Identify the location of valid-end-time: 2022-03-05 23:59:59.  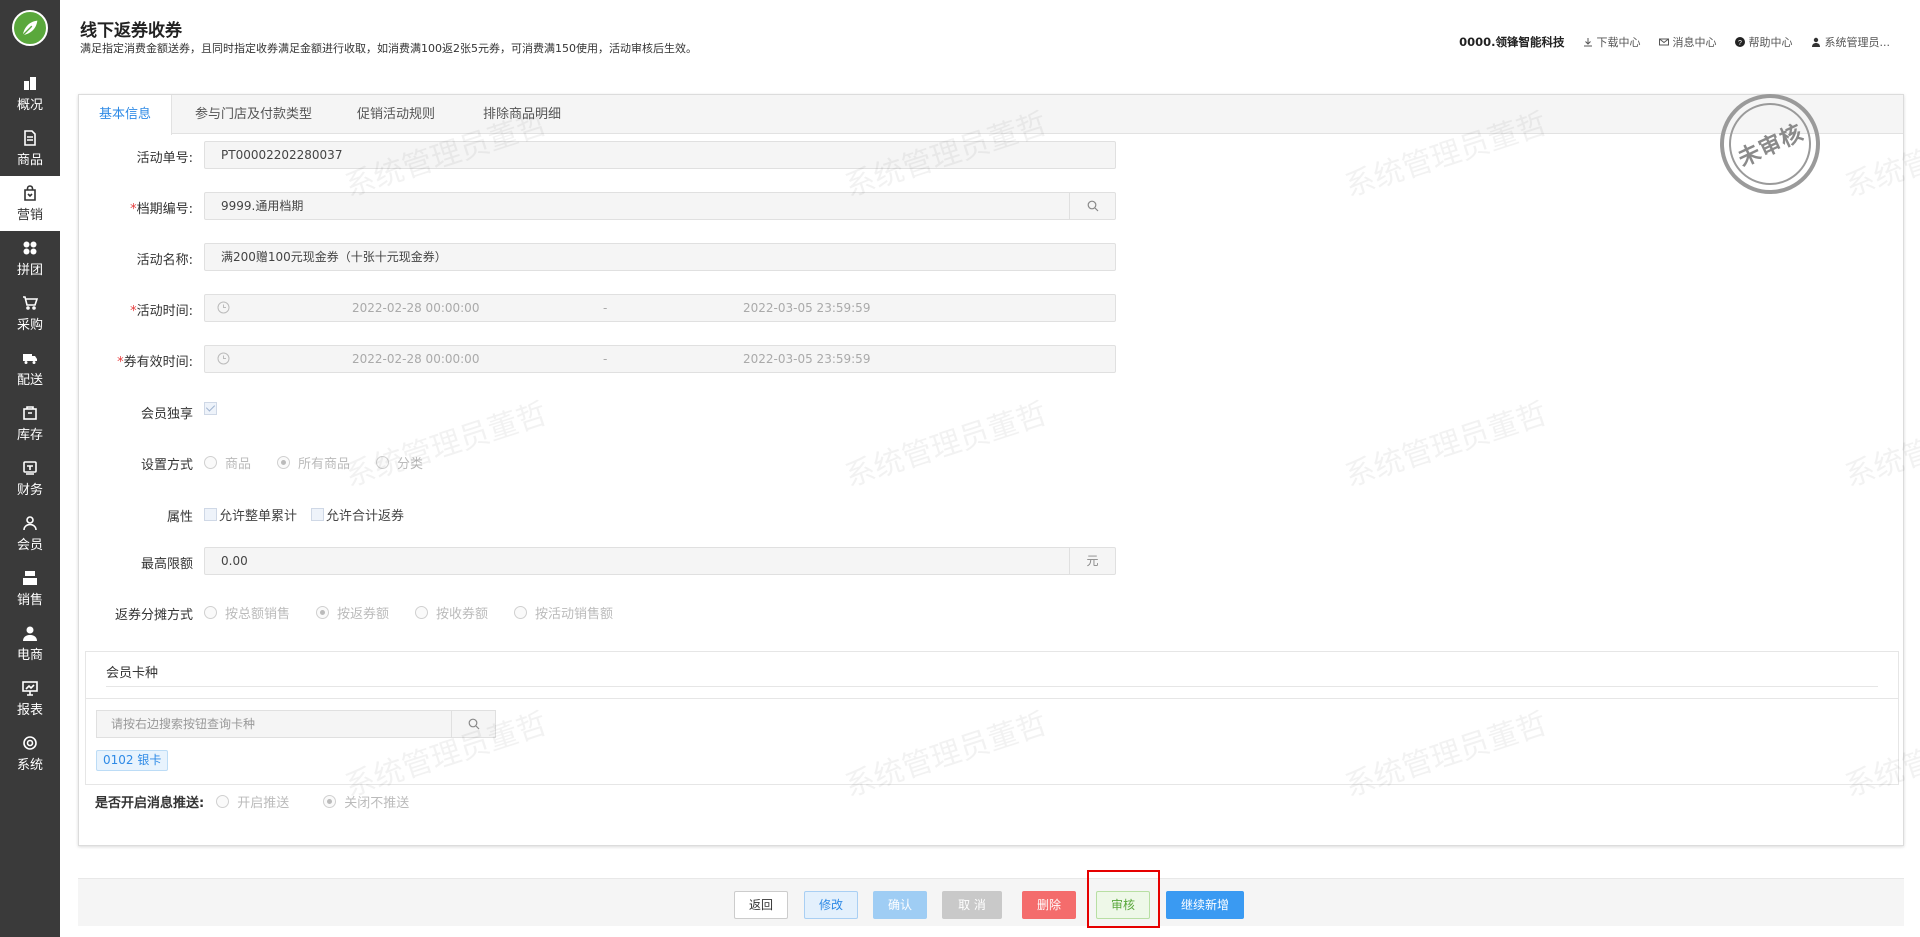
(807, 359).